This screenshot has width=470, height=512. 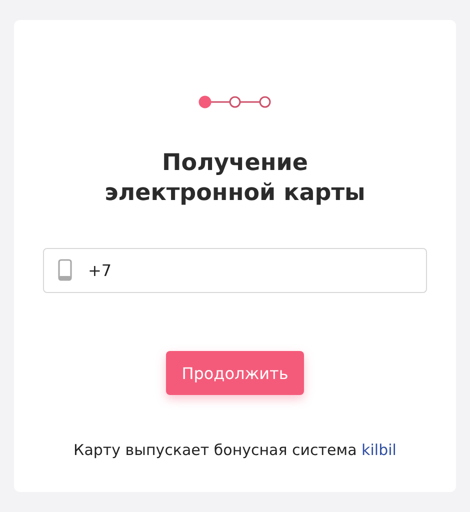 What do you see at coordinates (65, 270) in the screenshot?
I see `phone-icon` at bounding box center [65, 270].